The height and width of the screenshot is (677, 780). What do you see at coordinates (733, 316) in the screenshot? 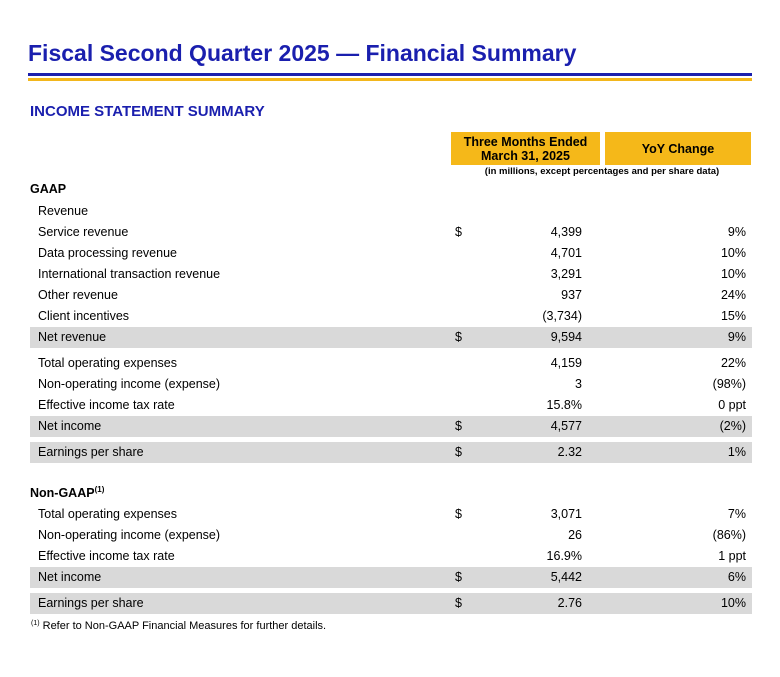
I see `row-yoy-change: 15%` at bounding box center [733, 316].